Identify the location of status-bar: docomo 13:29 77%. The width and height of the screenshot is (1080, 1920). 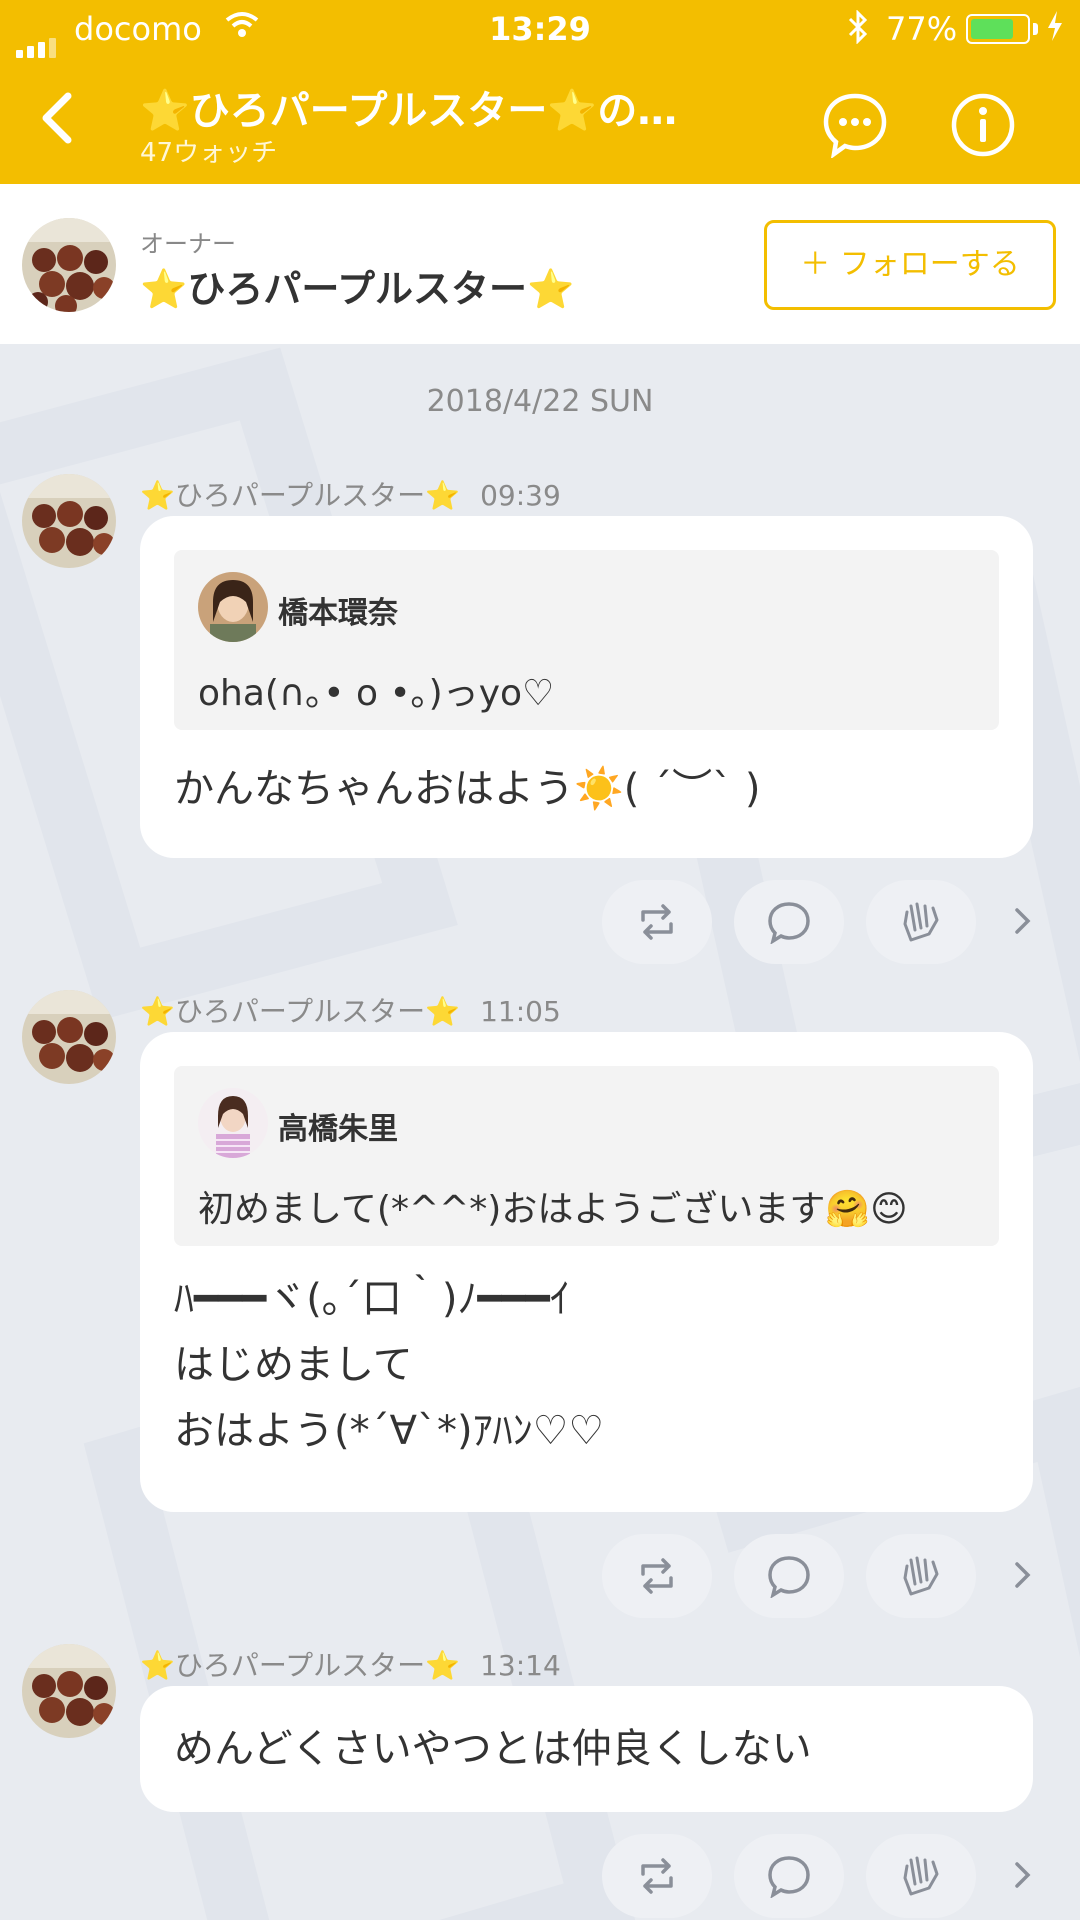
(540, 29).